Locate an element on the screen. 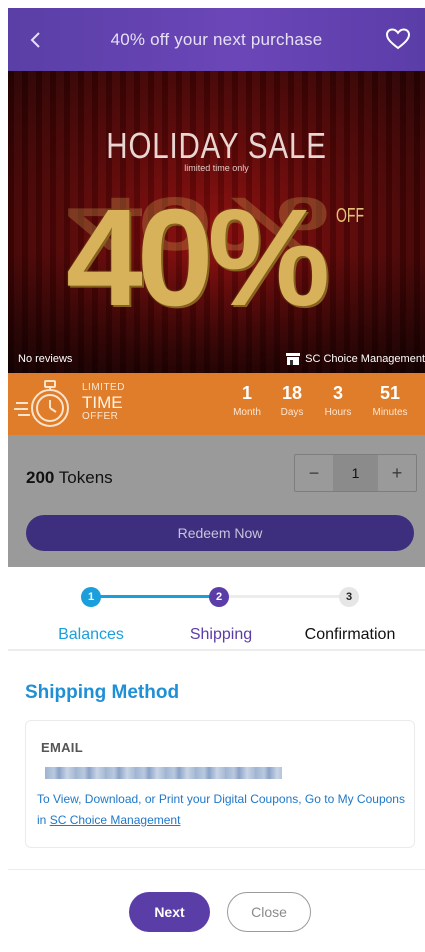 This screenshot has height=952, width=425. reviews-text: No reviews is located at coordinates (45, 359).